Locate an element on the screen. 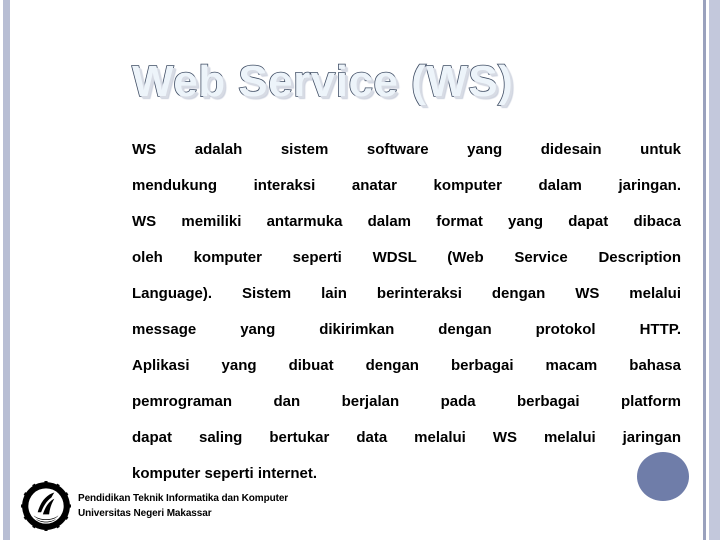 This screenshot has height=540, width=720. university-logo-icon is located at coordinates (46, 506).